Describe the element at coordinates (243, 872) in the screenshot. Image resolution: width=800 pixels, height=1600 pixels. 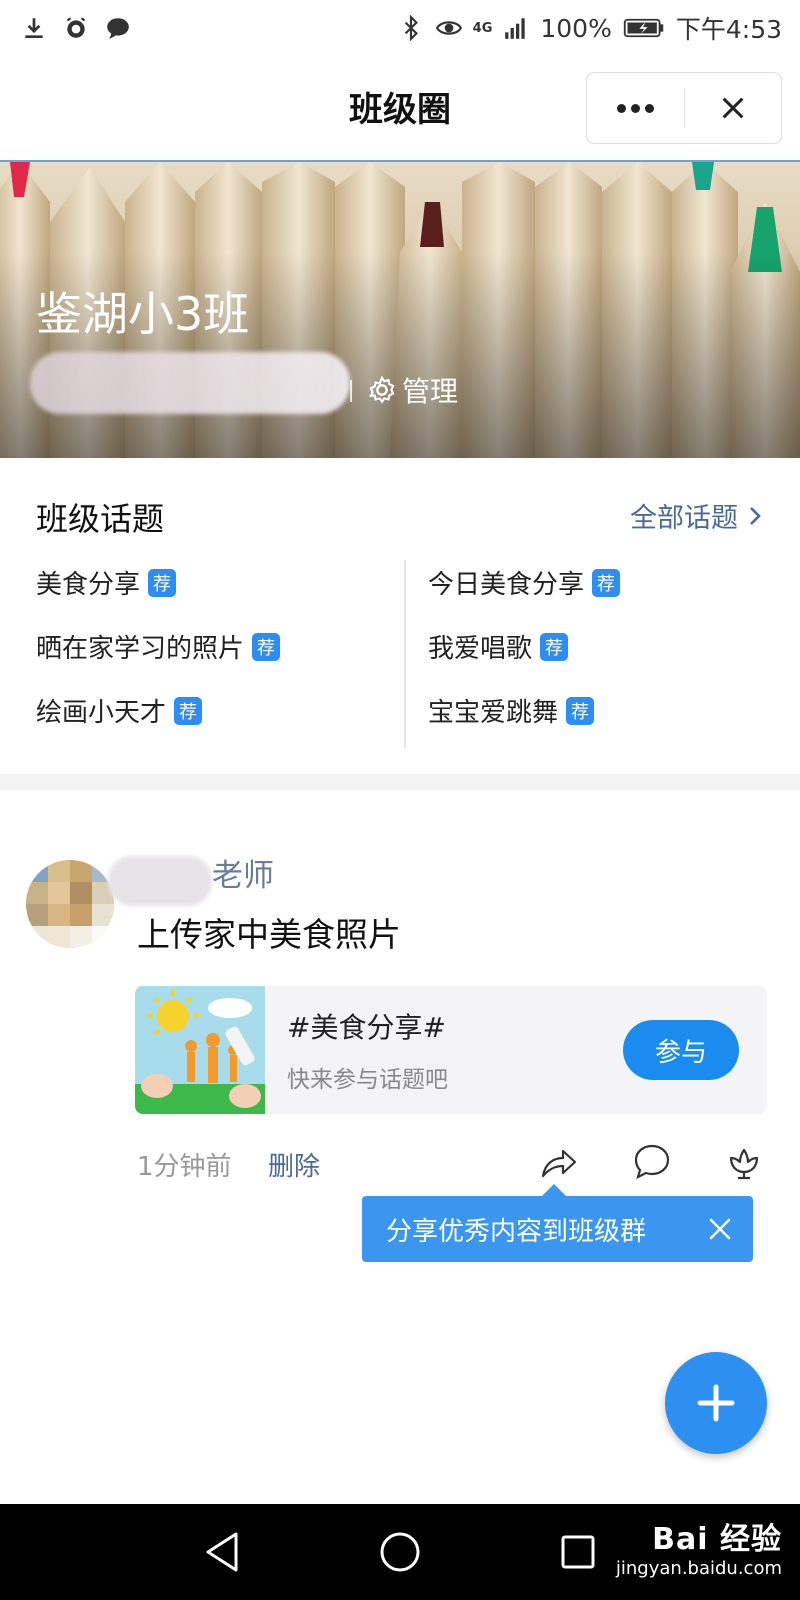
I see `author-name: 老师` at that location.